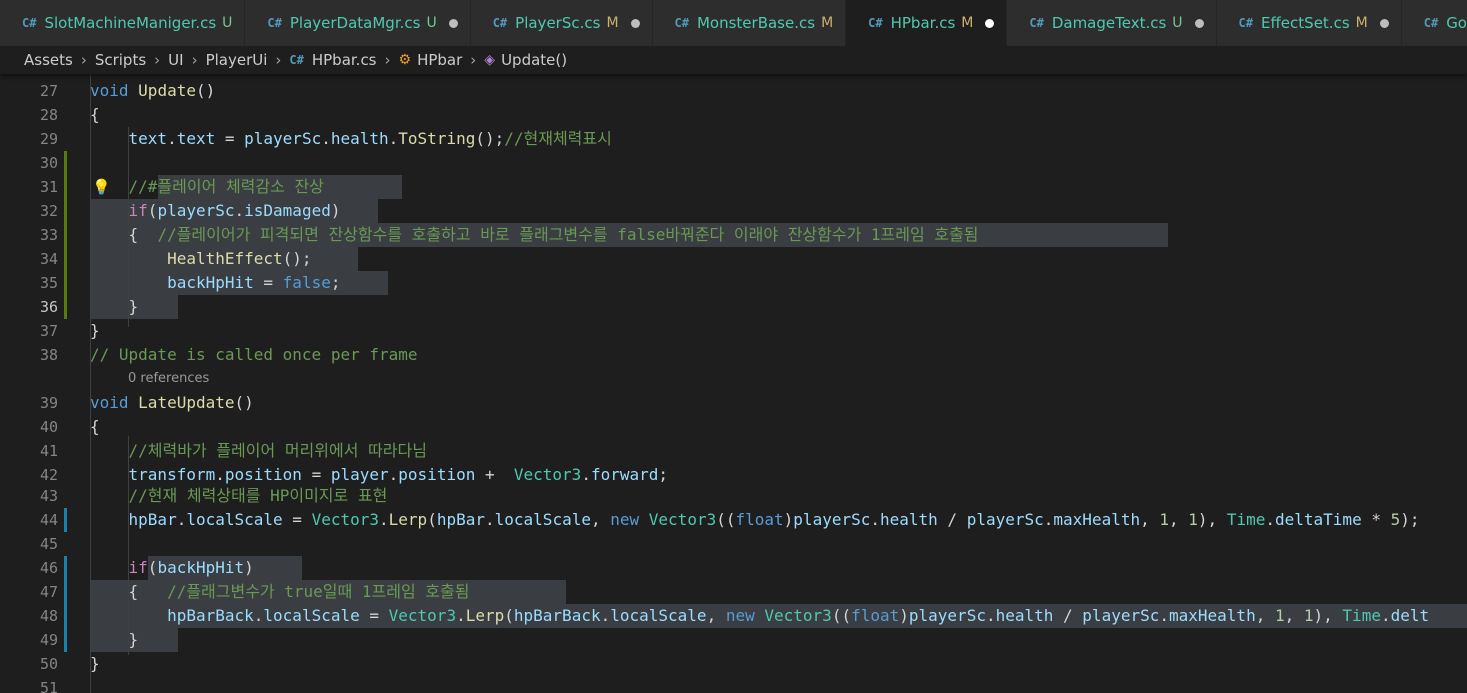 This screenshot has height=693, width=1467. I want to click on breadcrumb-item-playerui: PlayerUi, so click(237, 60).